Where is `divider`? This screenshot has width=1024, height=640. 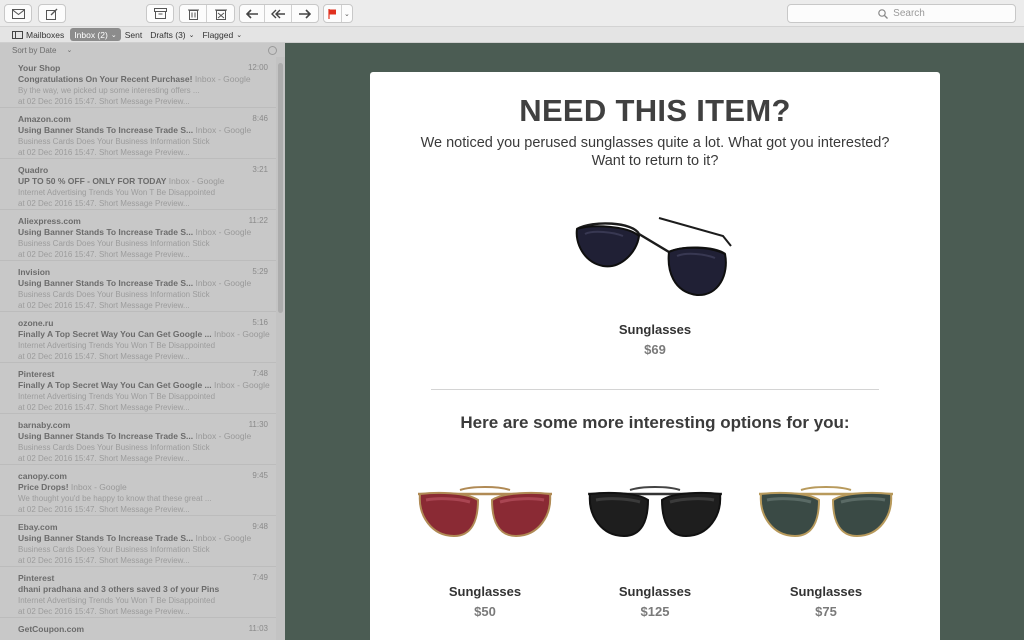
divider is located at coordinates (655, 389).